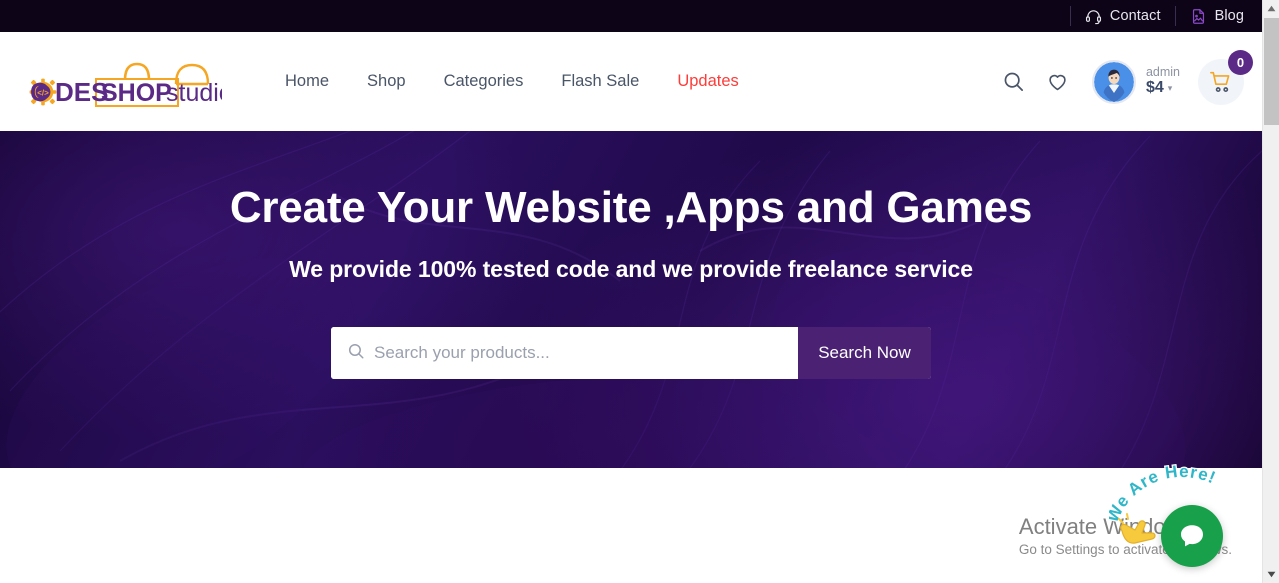 The image size is (1279, 583). What do you see at coordinates (1162, 72) in the screenshot?
I see `account-username: admin` at bounding box center [1162, 72].